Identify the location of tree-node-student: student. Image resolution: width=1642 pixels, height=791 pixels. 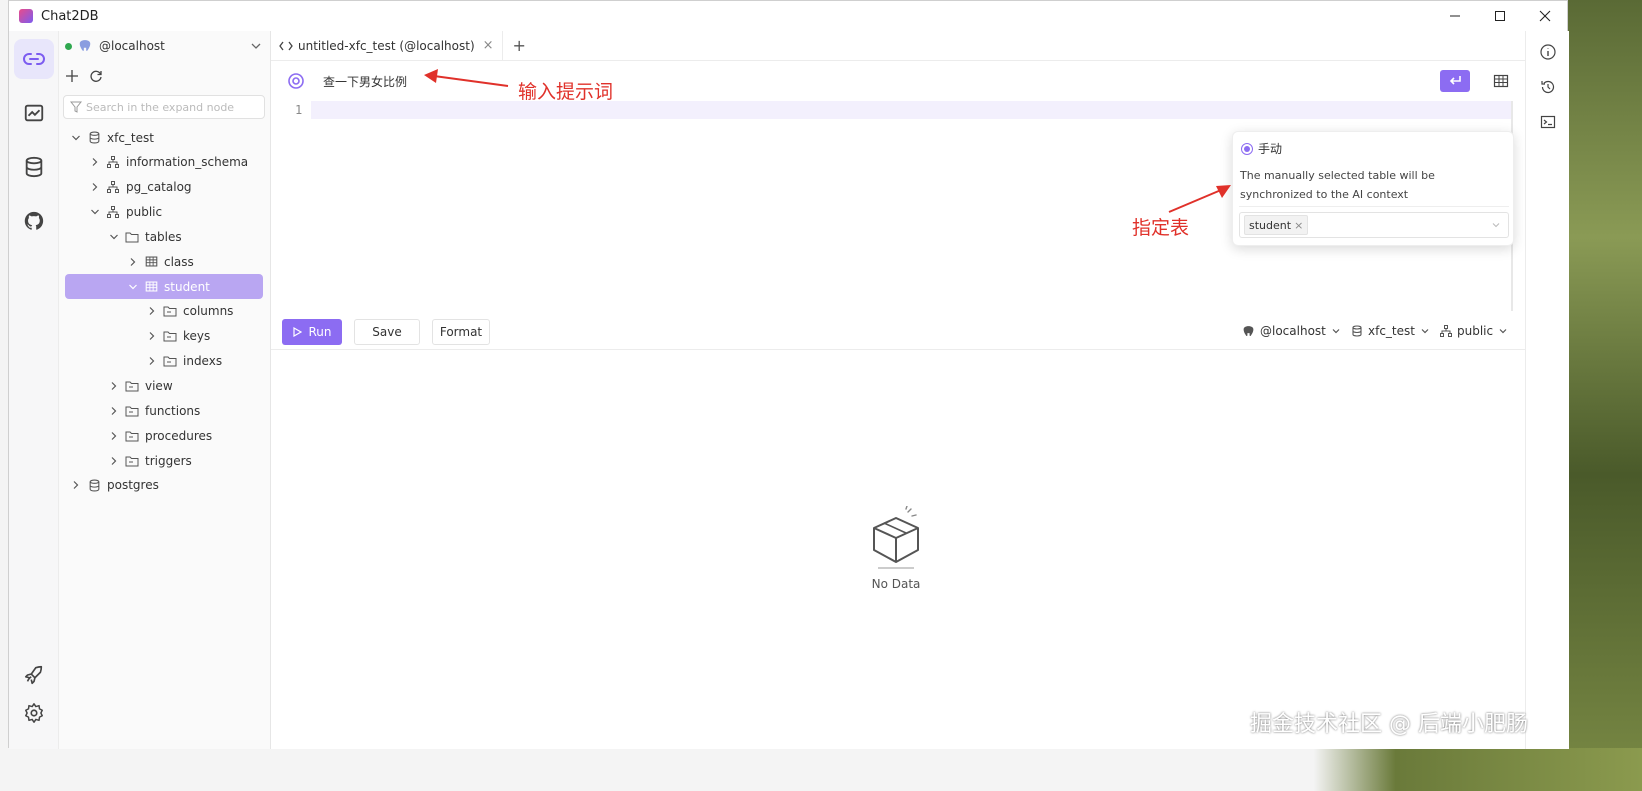
(164, 287).